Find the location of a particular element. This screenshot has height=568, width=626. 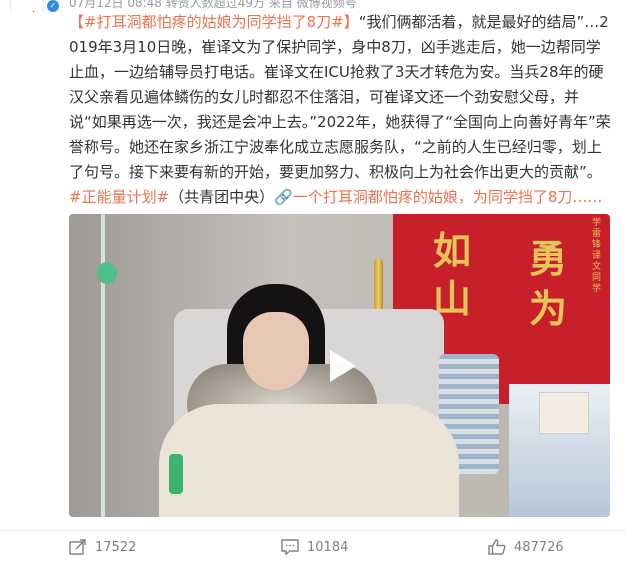

like-count: 487726 is located at coordinates (539, 547).